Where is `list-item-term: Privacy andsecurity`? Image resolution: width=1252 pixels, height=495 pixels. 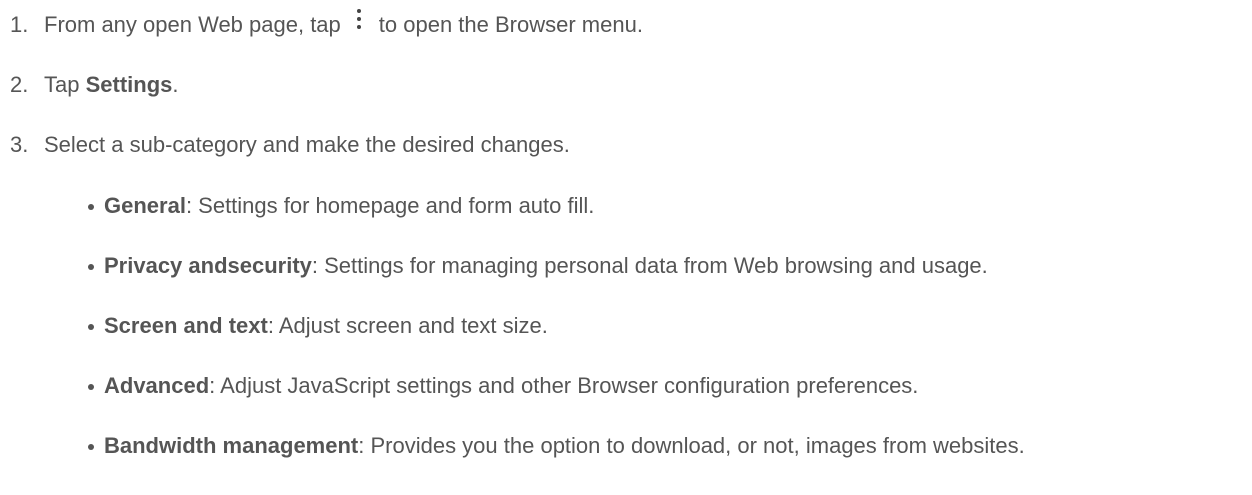
list-item-term: Privacy andsecurity is located at coordinates (208, 265).